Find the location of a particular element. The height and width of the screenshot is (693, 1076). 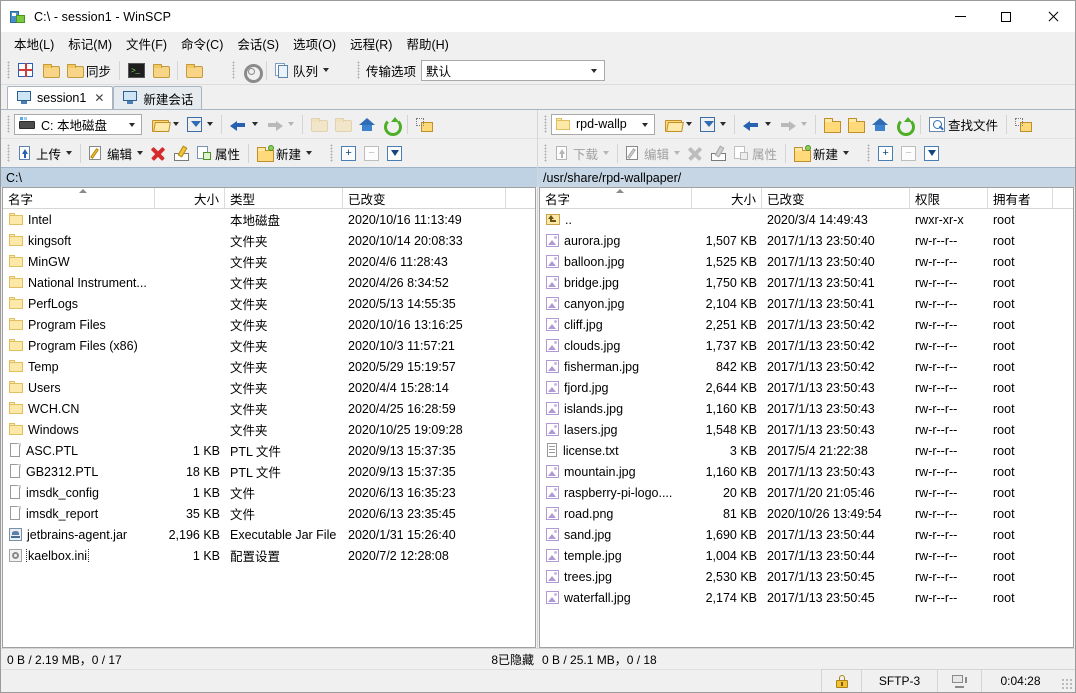

properties-button: 属性 is located at coordinates (218, 153).